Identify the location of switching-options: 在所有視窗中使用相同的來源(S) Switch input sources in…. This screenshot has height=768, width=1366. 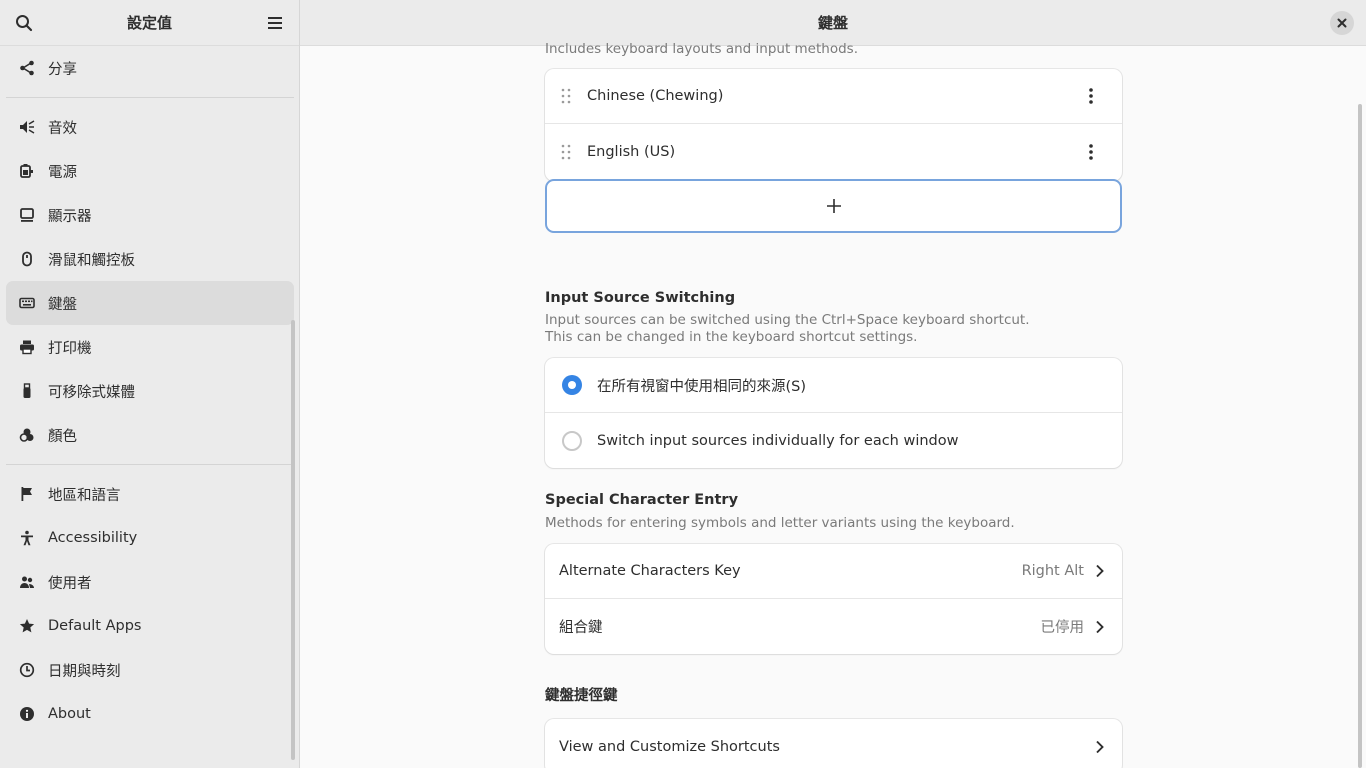
(833, 413).